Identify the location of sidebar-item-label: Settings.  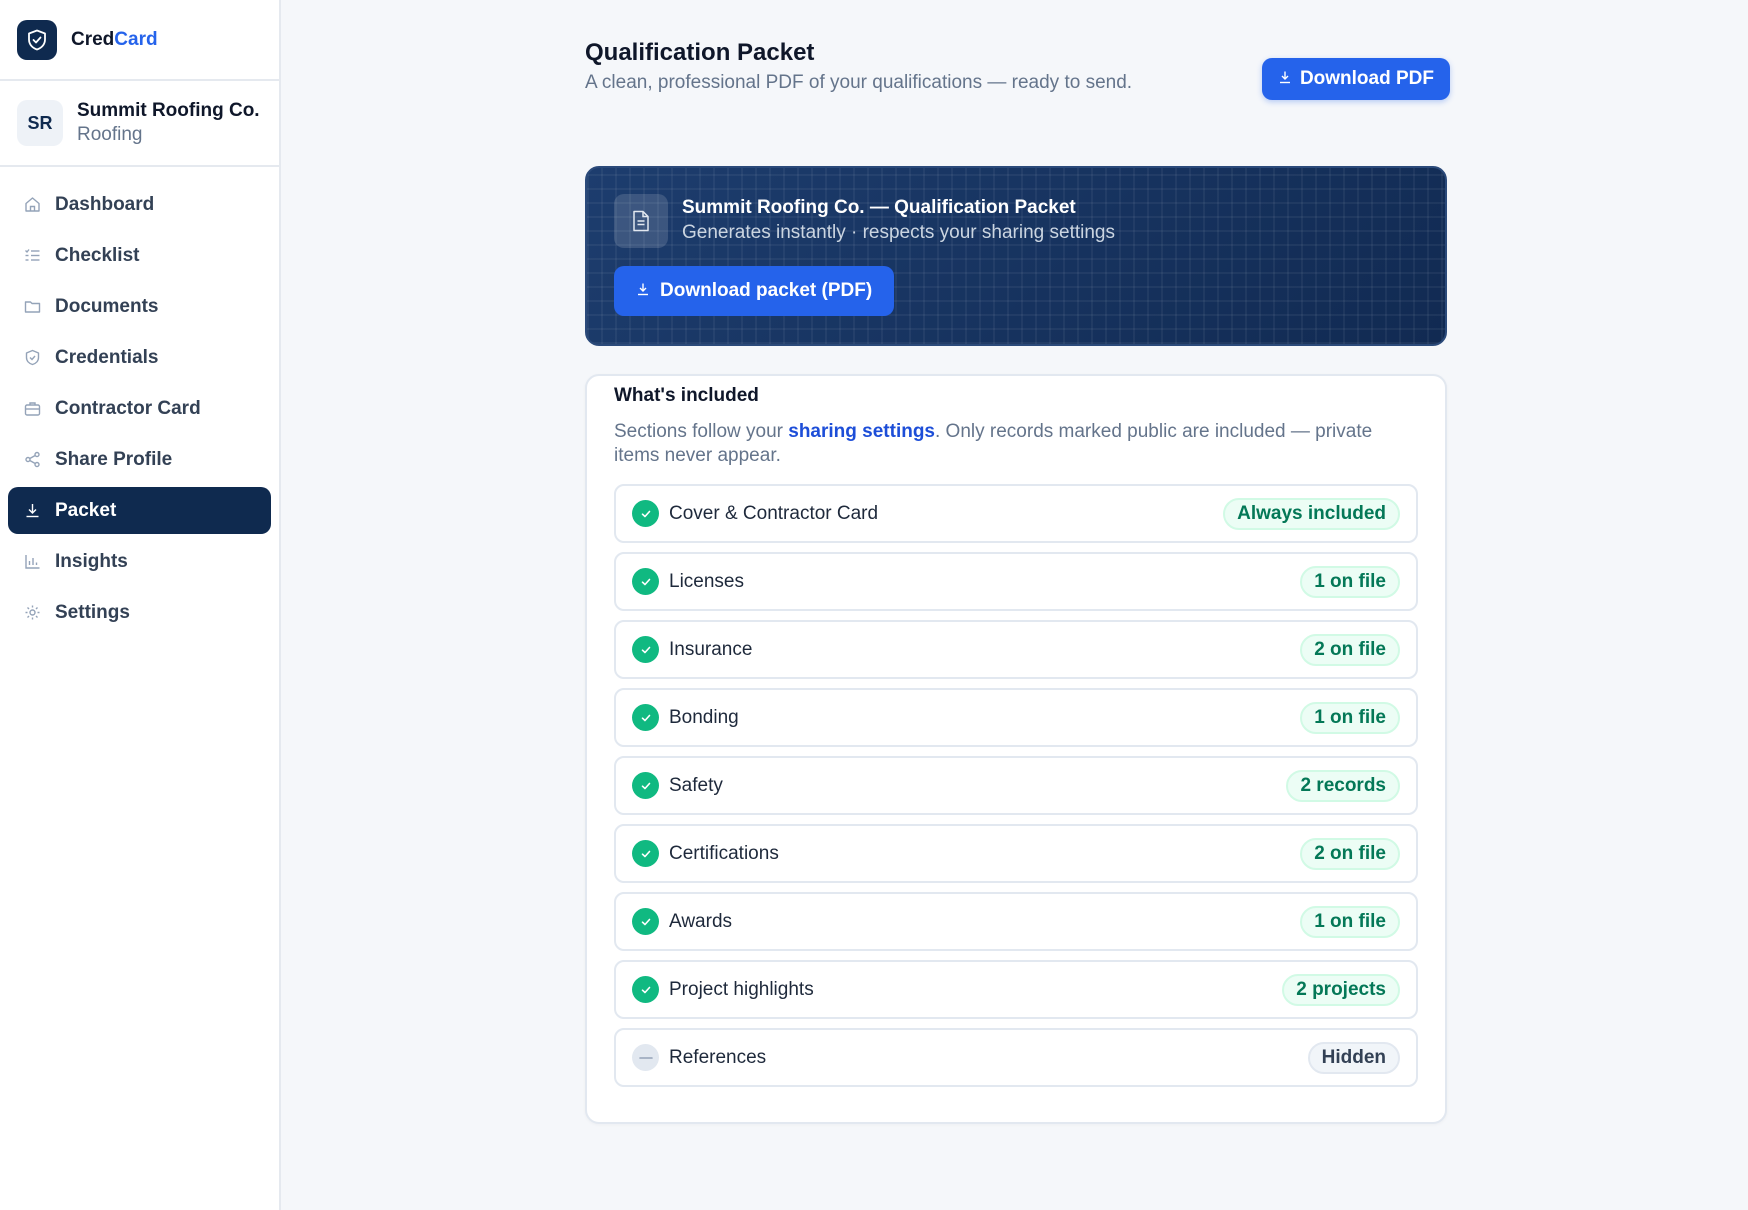
(92, 612).